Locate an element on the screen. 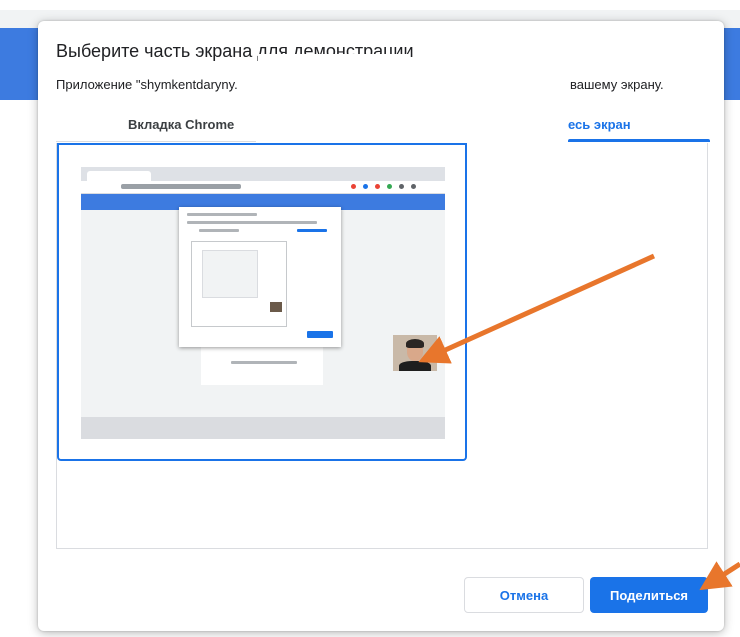 The height and width of the screenshot is (637, 740). arrow-to-webcam is located at coordinates (537, 308).